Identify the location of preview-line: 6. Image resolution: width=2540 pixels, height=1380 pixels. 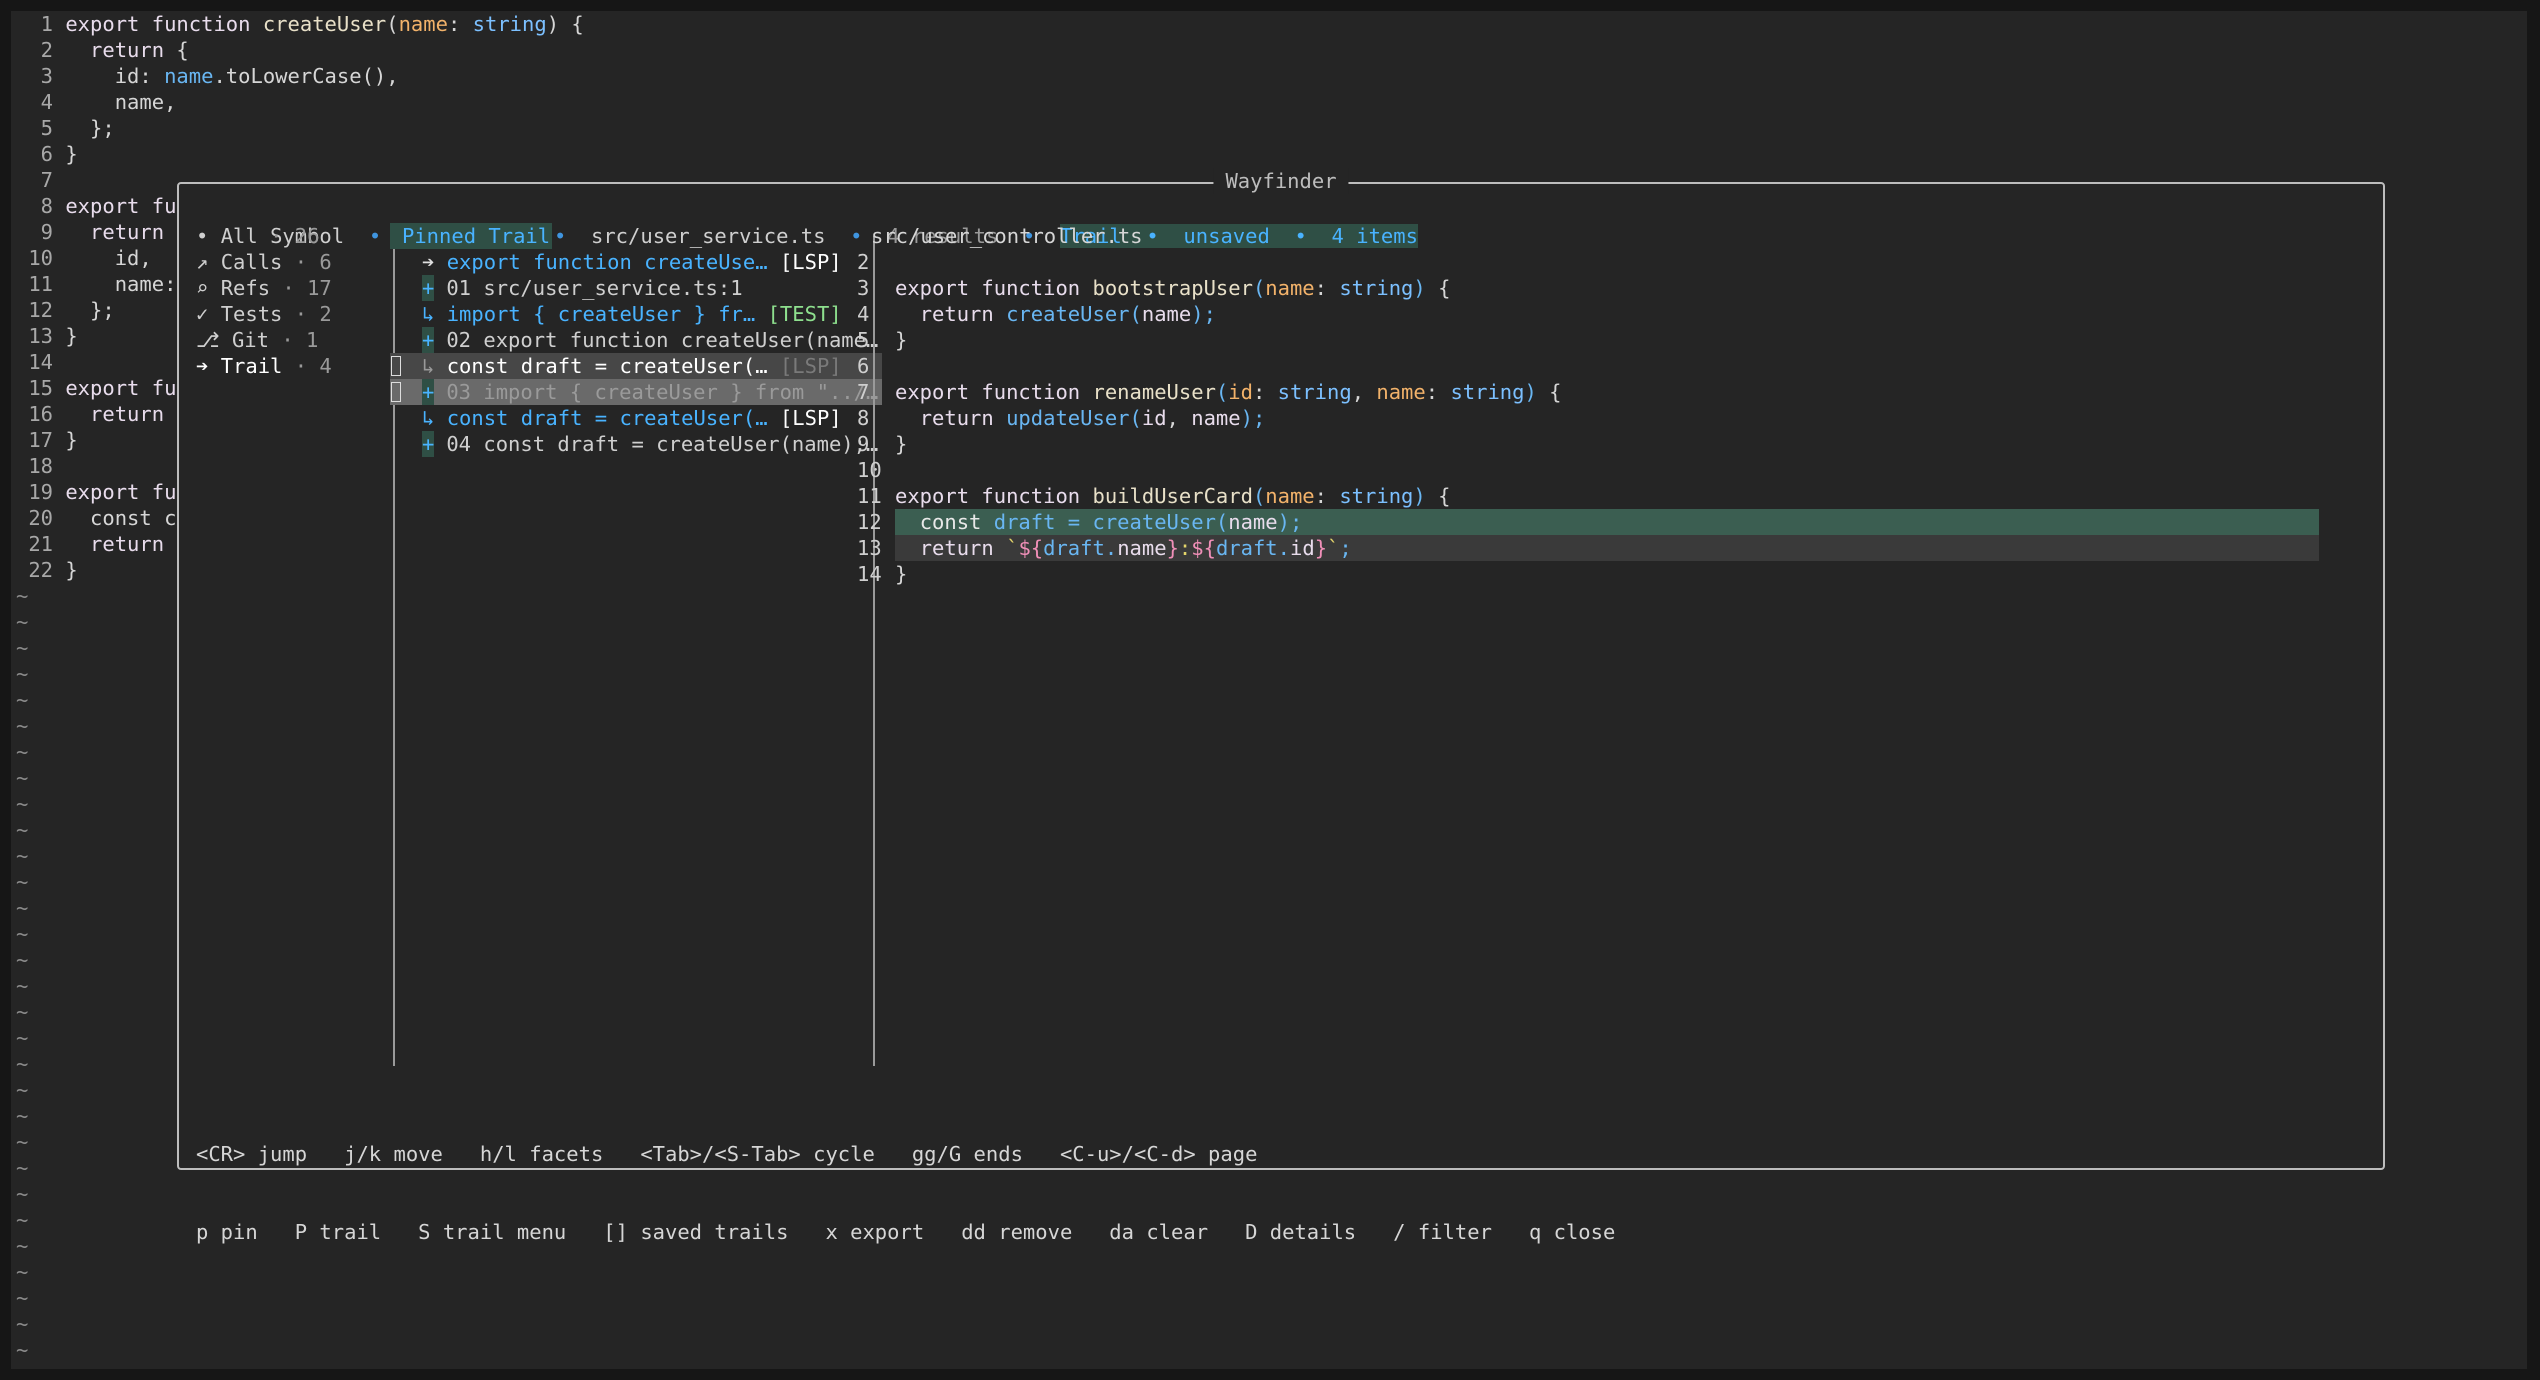
(1612, 366).